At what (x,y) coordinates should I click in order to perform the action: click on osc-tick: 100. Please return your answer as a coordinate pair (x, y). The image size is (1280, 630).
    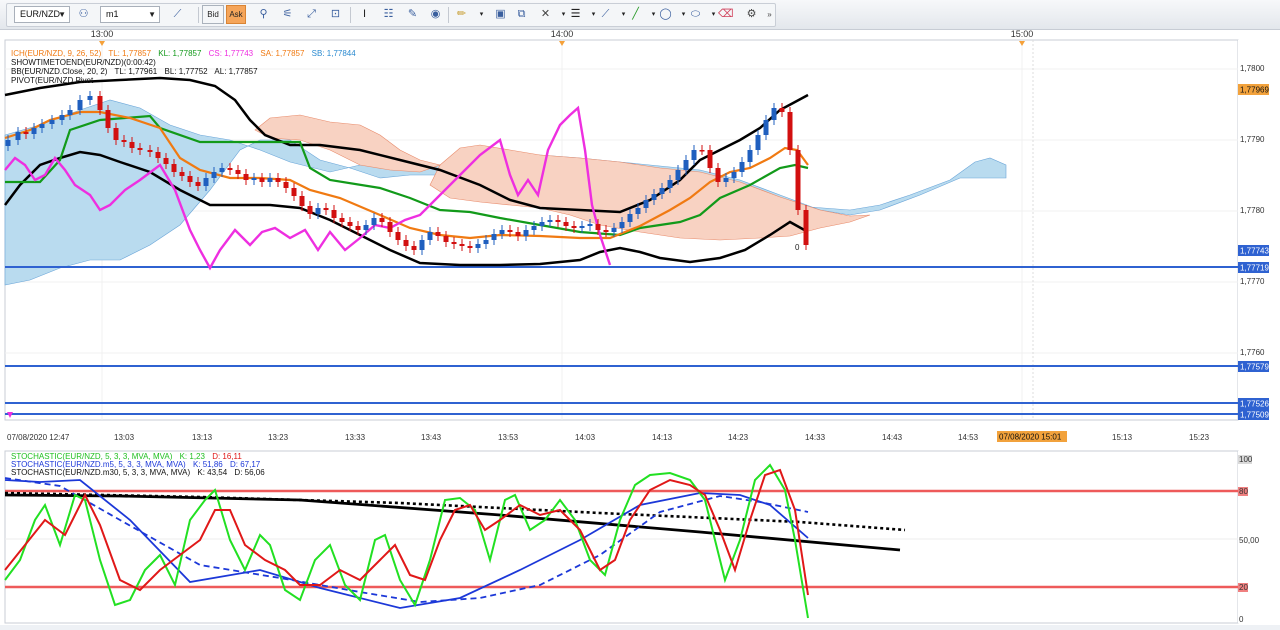
    Looking at the image, I should click on (1246, 459).